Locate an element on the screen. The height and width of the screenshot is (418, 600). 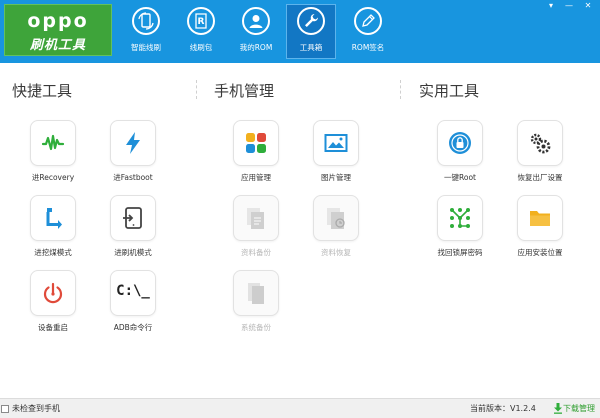
pen-sign-icon is located at coordinates (368, 21).